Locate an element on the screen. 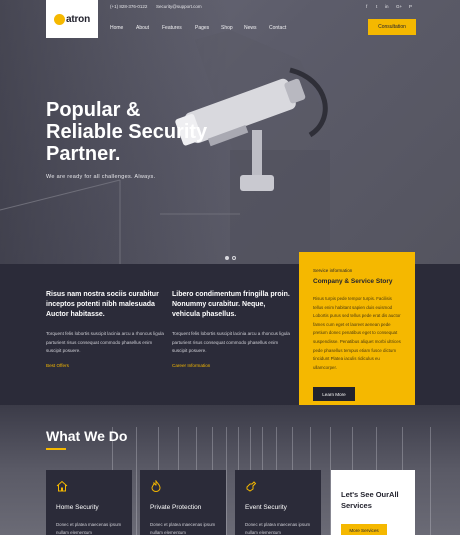 This screenshot has width=460, height=535. more-services-button: More Services is located at coordinates (364, 529).